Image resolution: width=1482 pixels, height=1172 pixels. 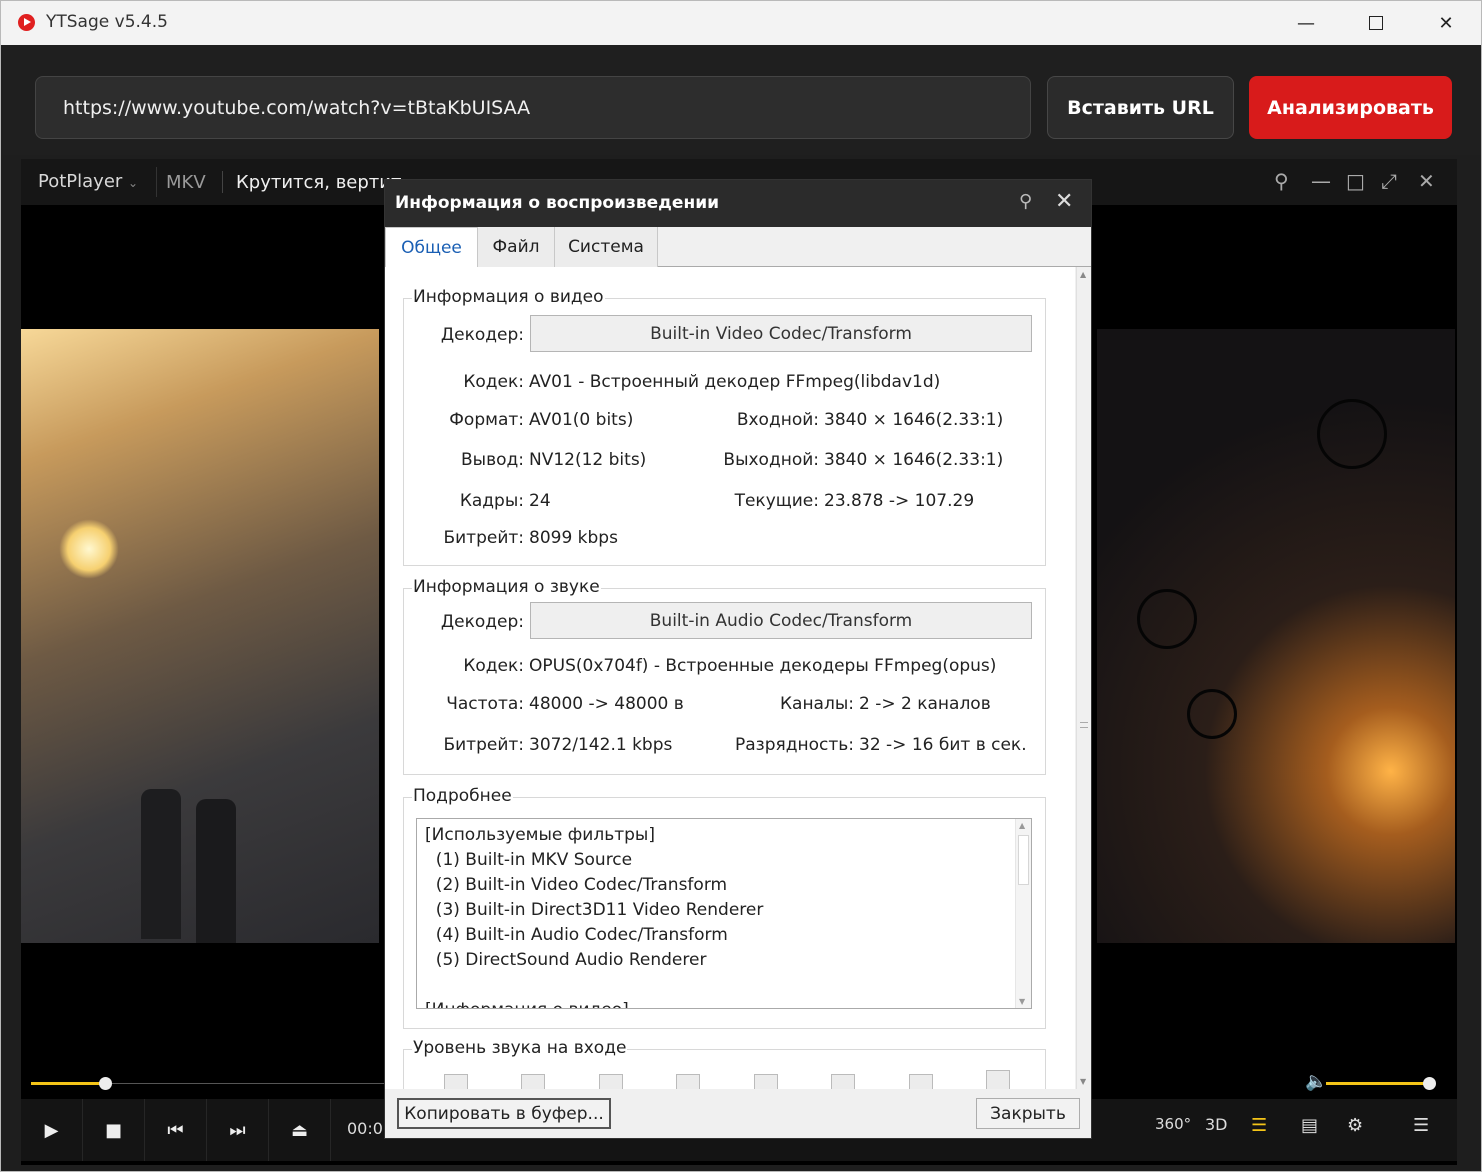 I want to click on frequency-label: Частота:, so click(x=485, y=704).